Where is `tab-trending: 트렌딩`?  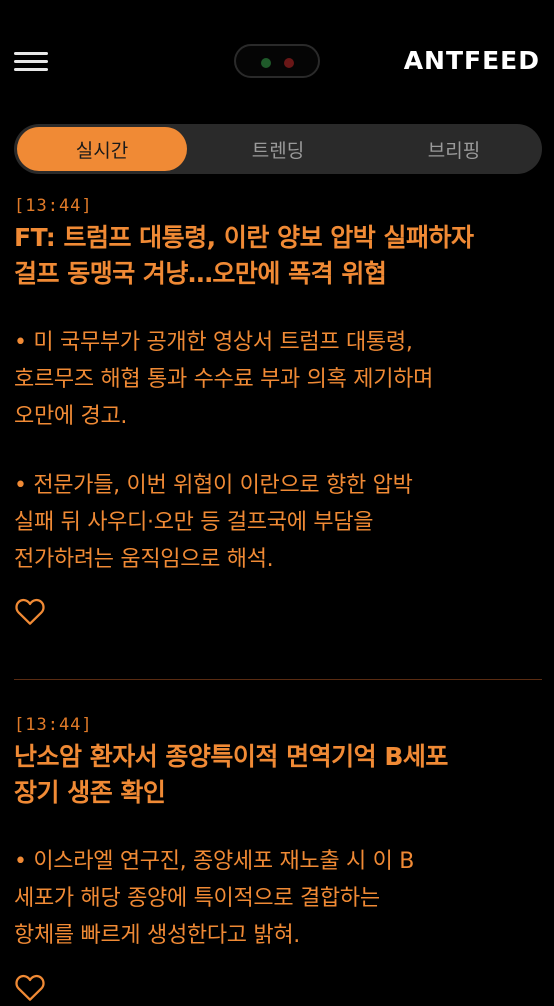
tab-trending: 트렌딩 is located at coordinates (278, 149).